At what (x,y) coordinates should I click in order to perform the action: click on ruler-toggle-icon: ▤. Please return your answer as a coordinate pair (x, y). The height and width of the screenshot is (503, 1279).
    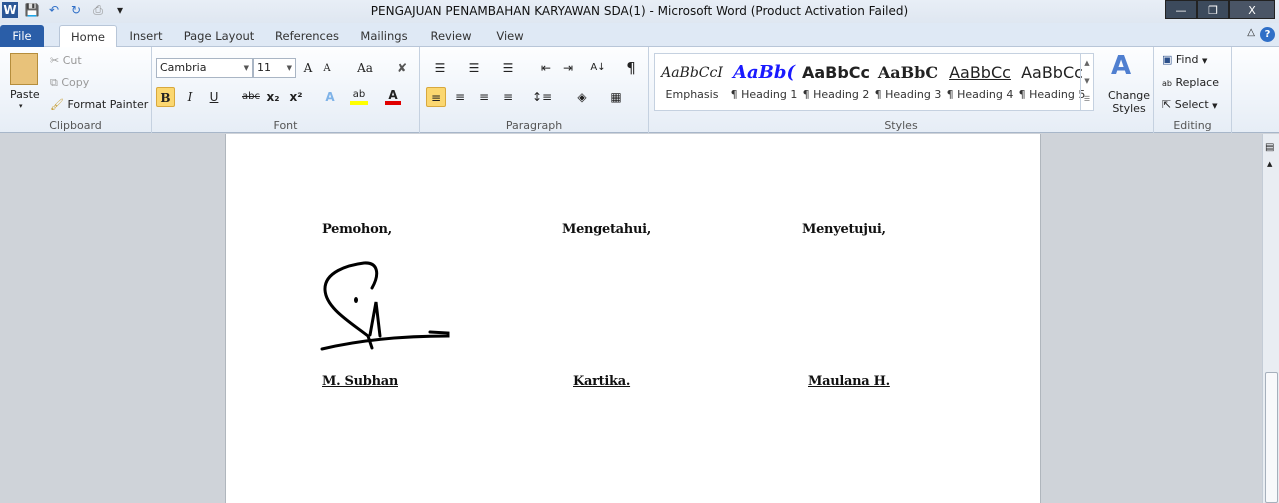
    Looking at the image, I should click on (1269, 147).